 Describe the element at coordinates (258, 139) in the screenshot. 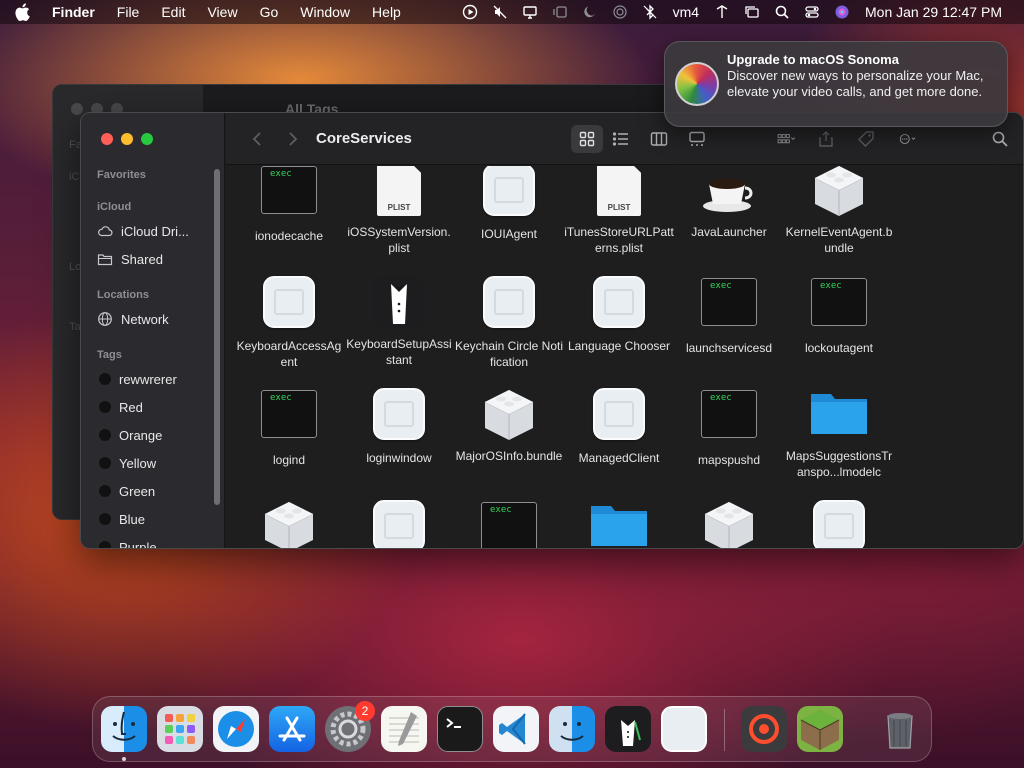

I see `back-chevron-icon` at that location.